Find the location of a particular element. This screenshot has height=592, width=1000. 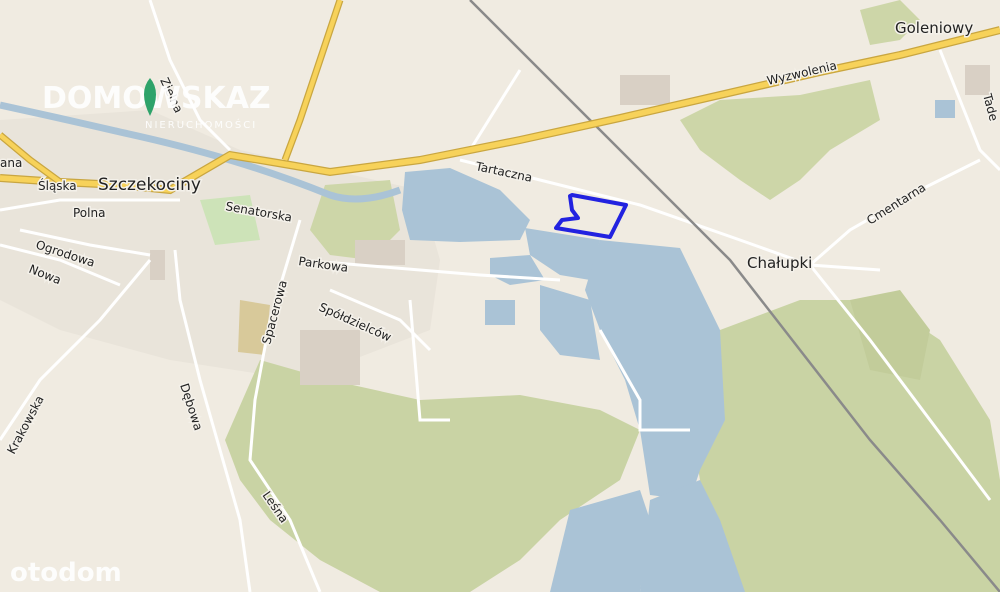

place-label-chalupki: Chałupki is located at coordinates (779, 263).